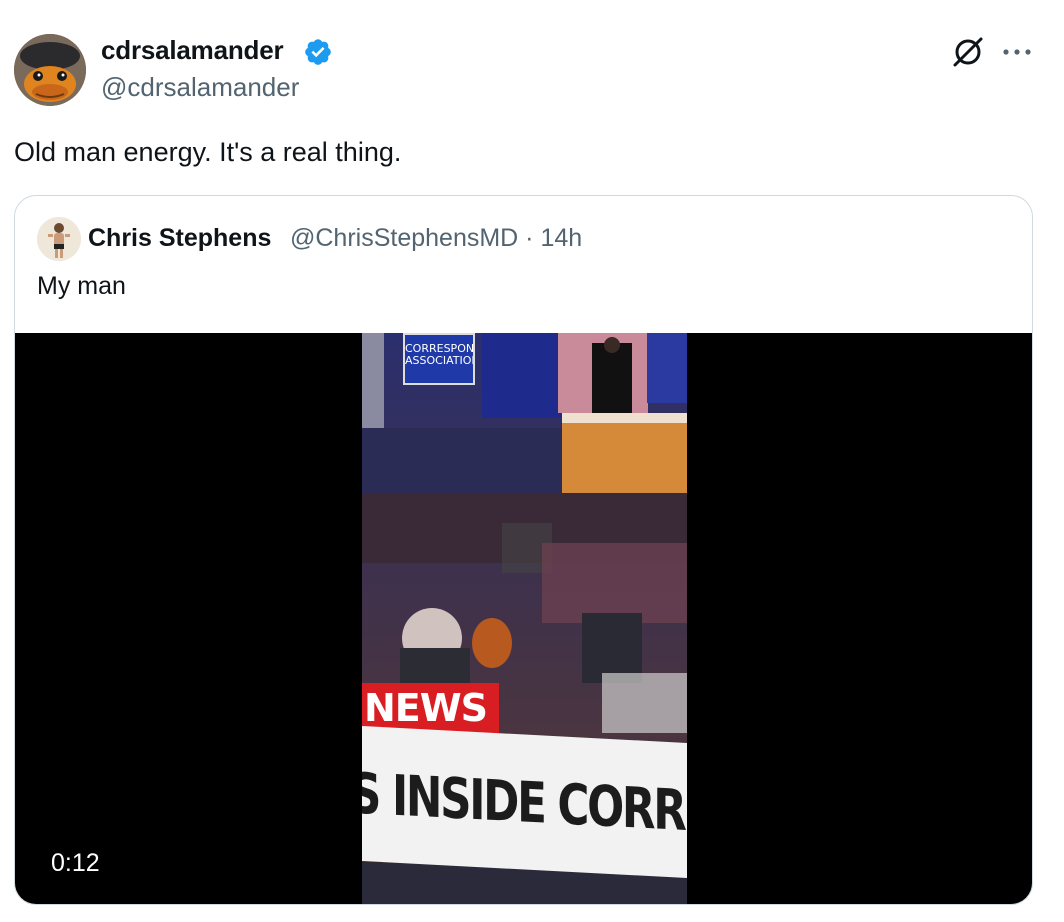 This screenshot has height=922, width=1064. What do you see at coordinates (430, 708) in the screenshot?
I see `news-tag: NEWS` at bounding box center [430, 708].